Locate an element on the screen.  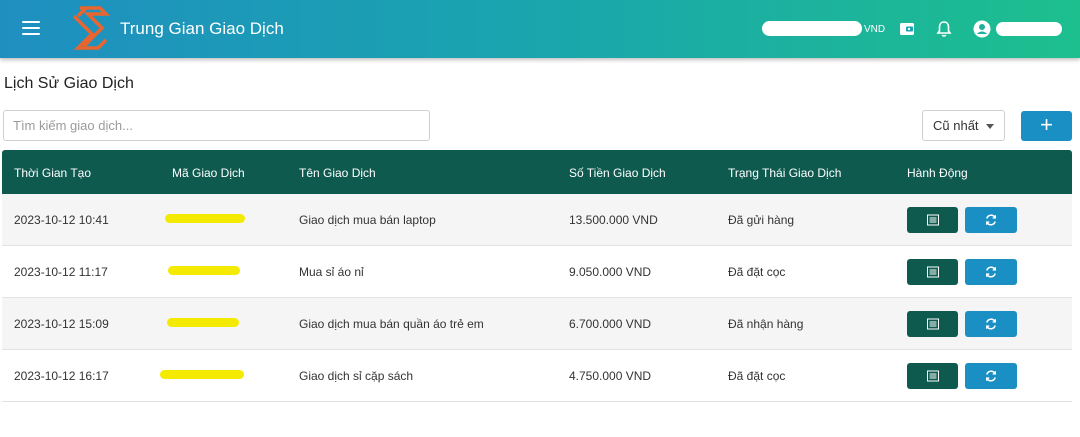
header-transaction-name: Tên Giao Dịch is located at coordinates (337, 173).